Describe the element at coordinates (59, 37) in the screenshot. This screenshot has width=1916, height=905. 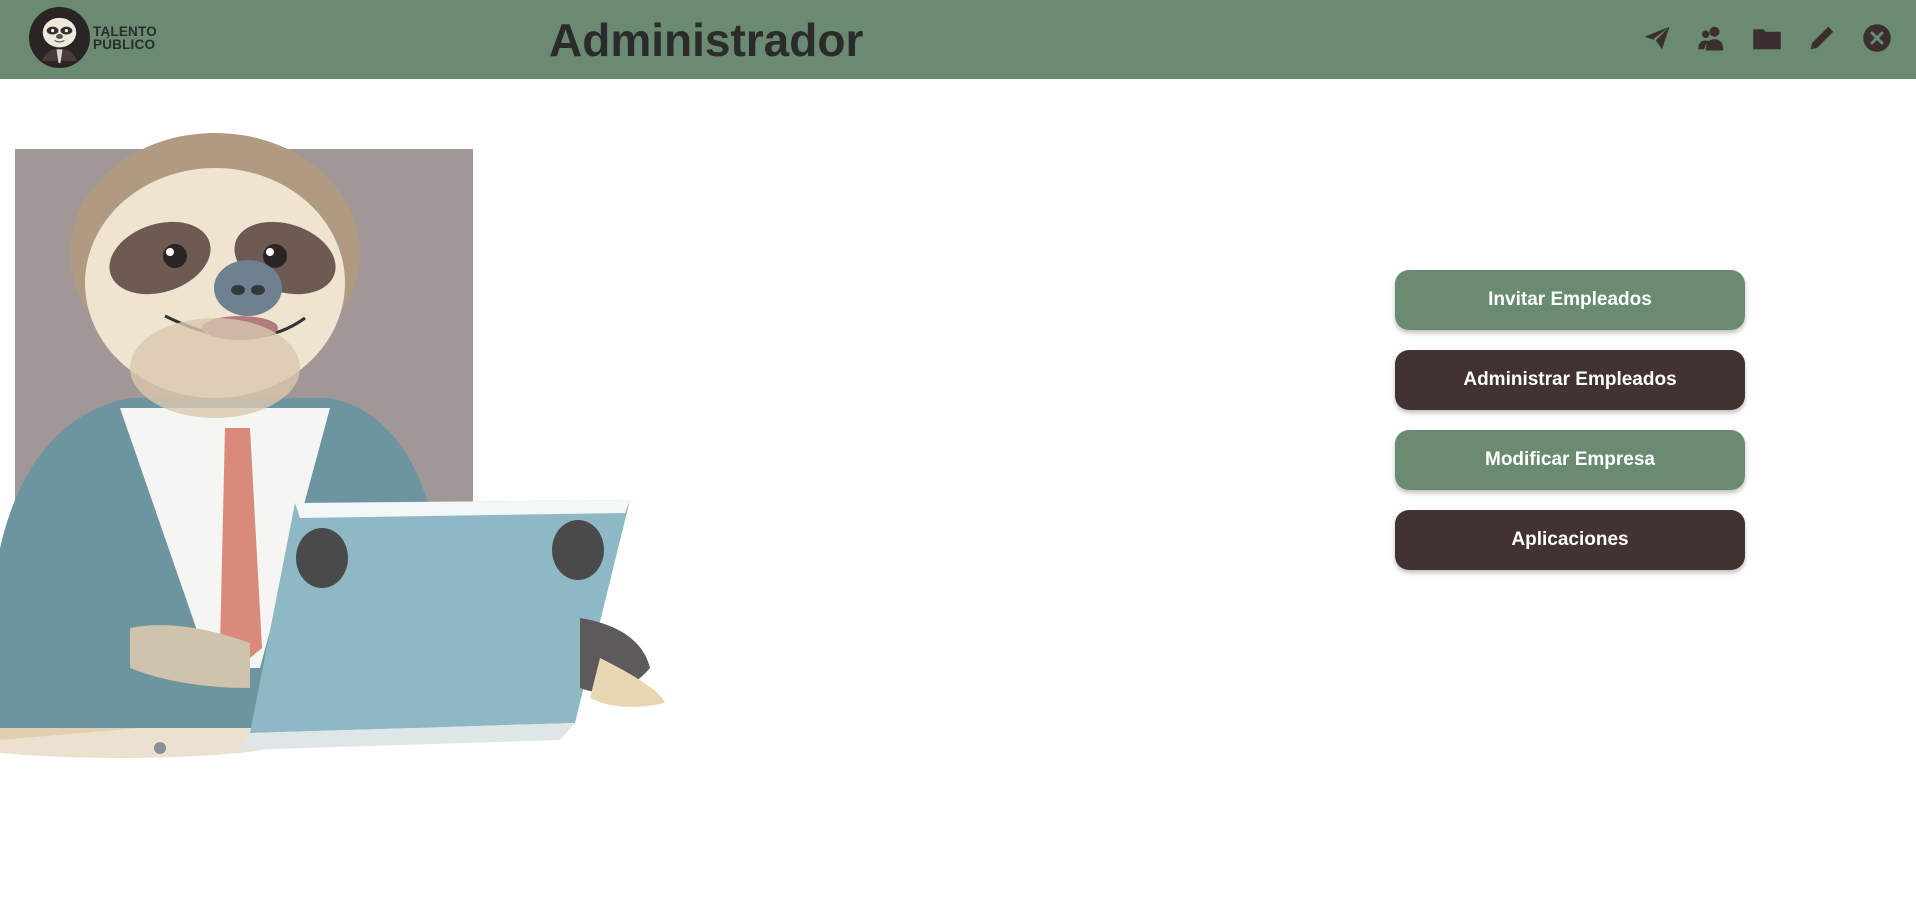
I see `sloth-logo-icon` at that location.